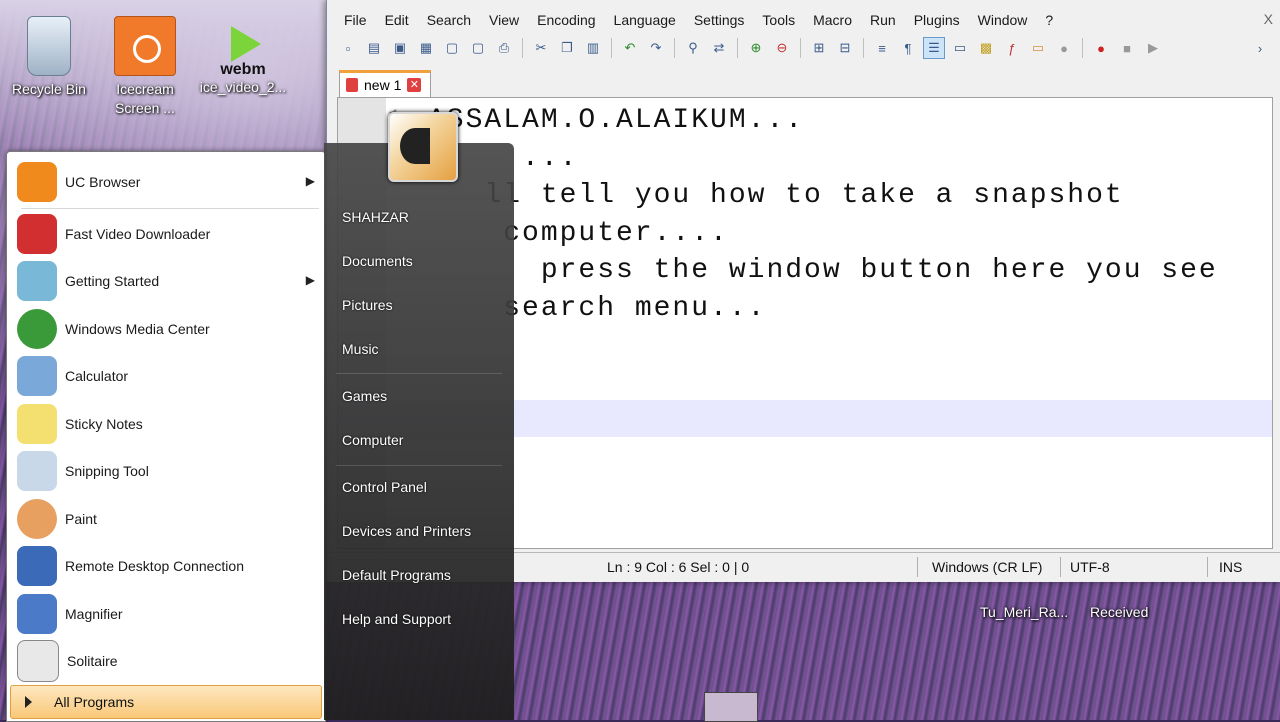 The image size is (1280, 722). I want to click on menu-view: View, so click(504, 21).